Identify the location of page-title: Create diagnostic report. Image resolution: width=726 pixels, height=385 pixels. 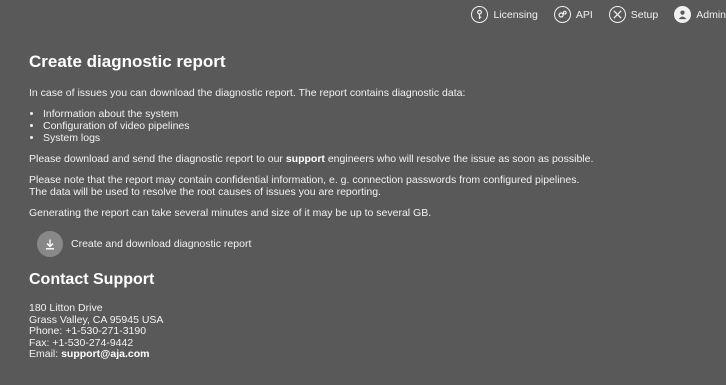
(127, 61).